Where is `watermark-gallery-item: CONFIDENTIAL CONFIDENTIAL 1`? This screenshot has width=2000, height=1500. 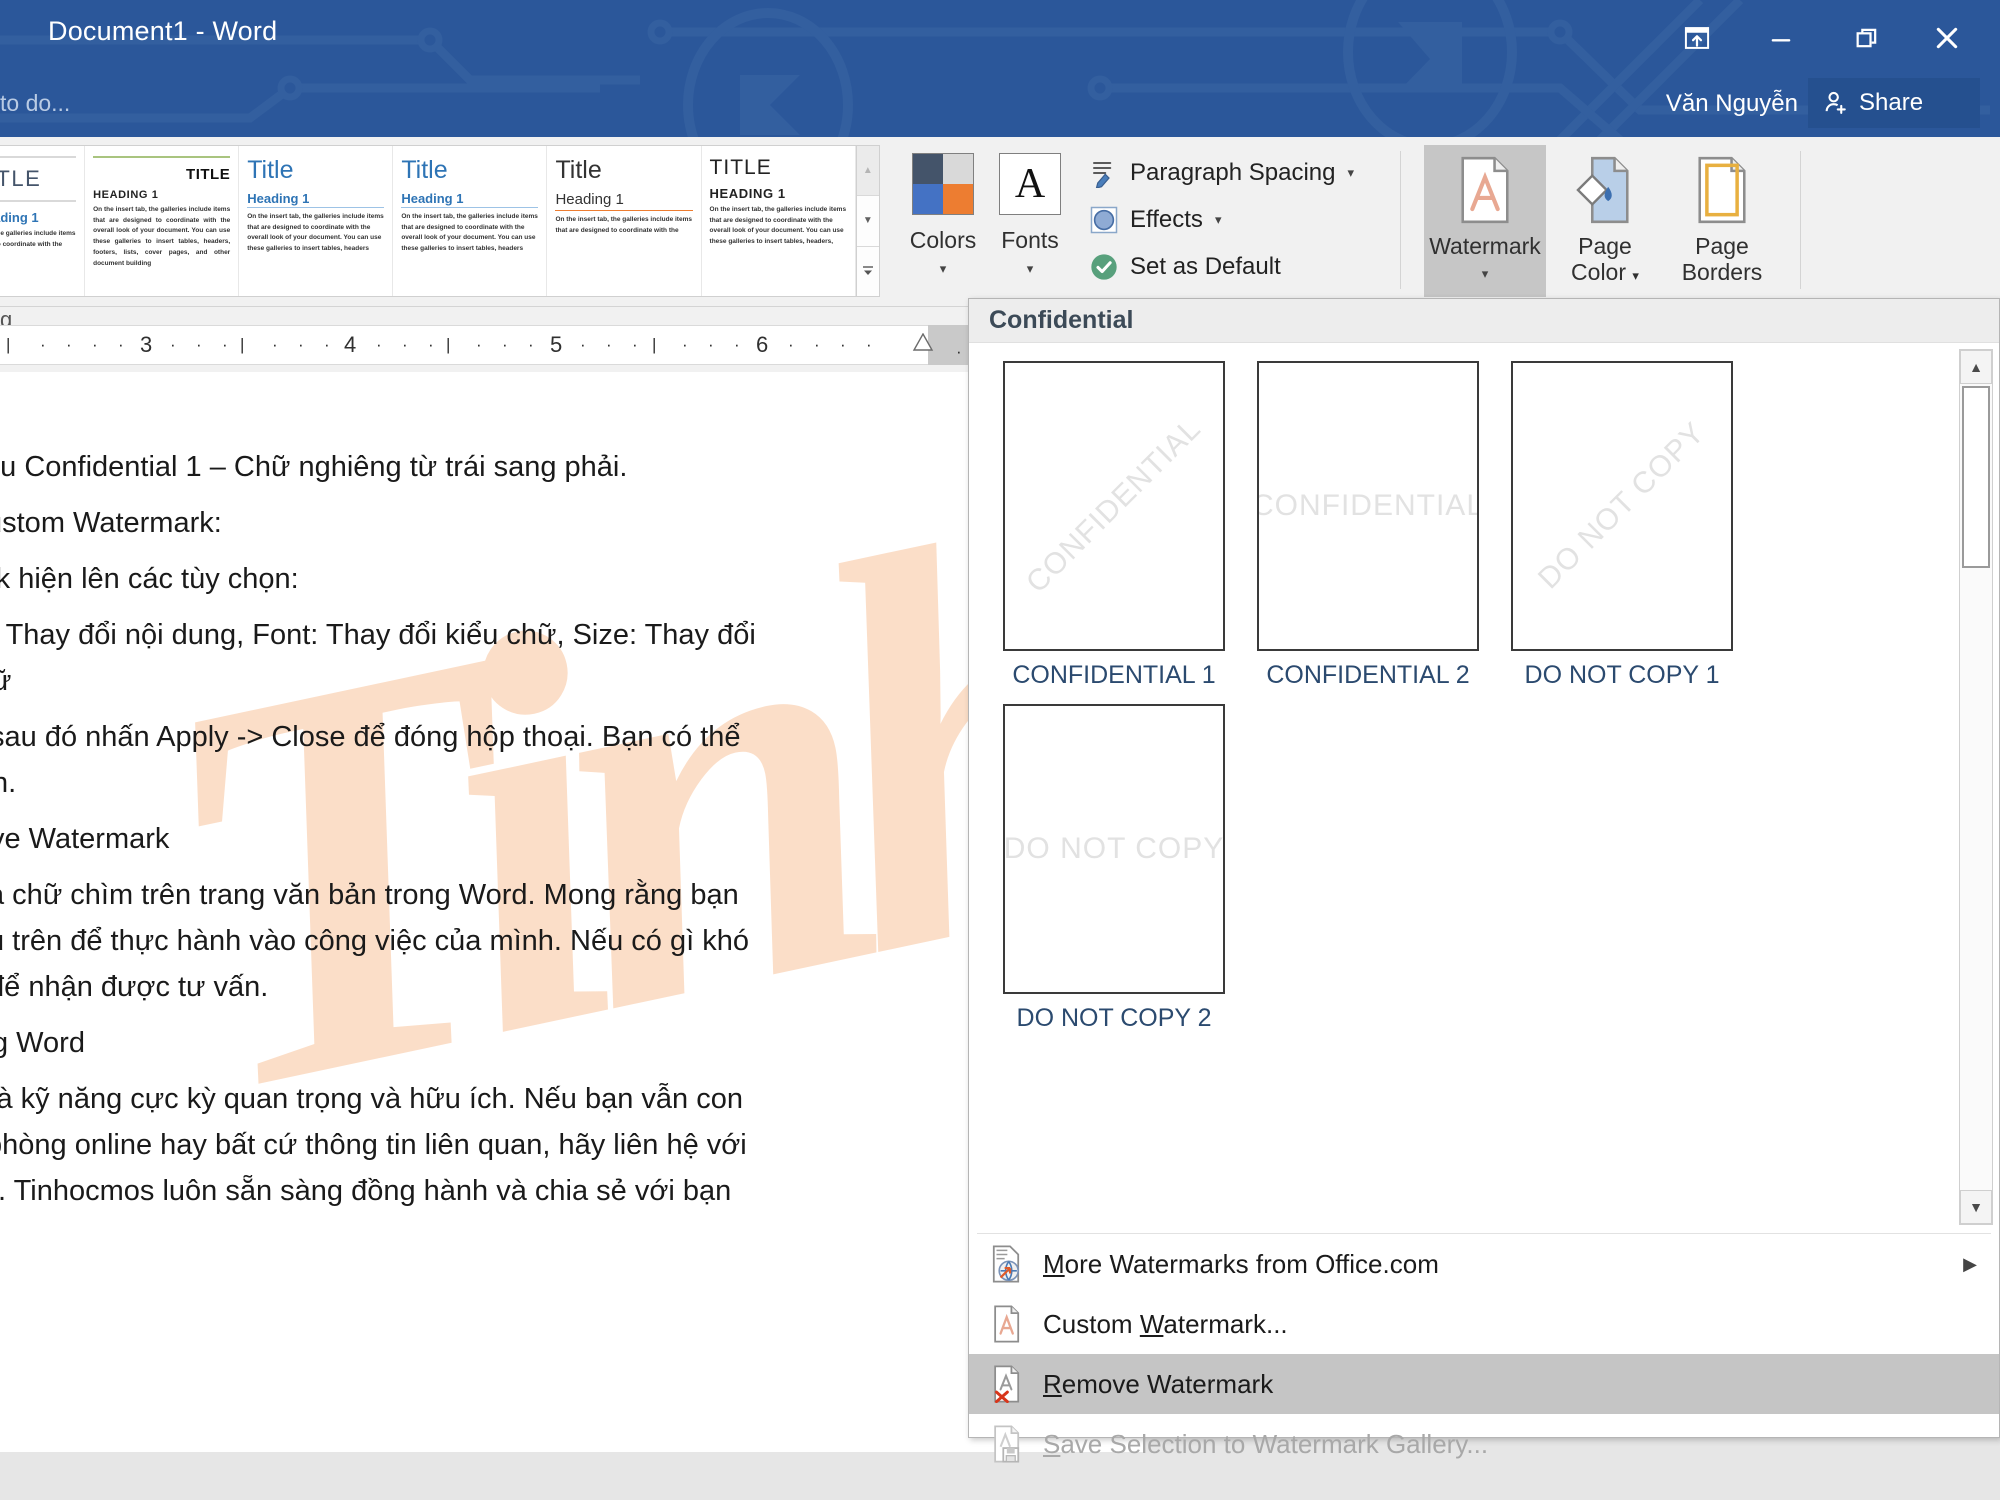 watermark-gallery-item: CONFIDENTIAL CONFIDENTIAL 1 is located at coordinates (1114, 525).